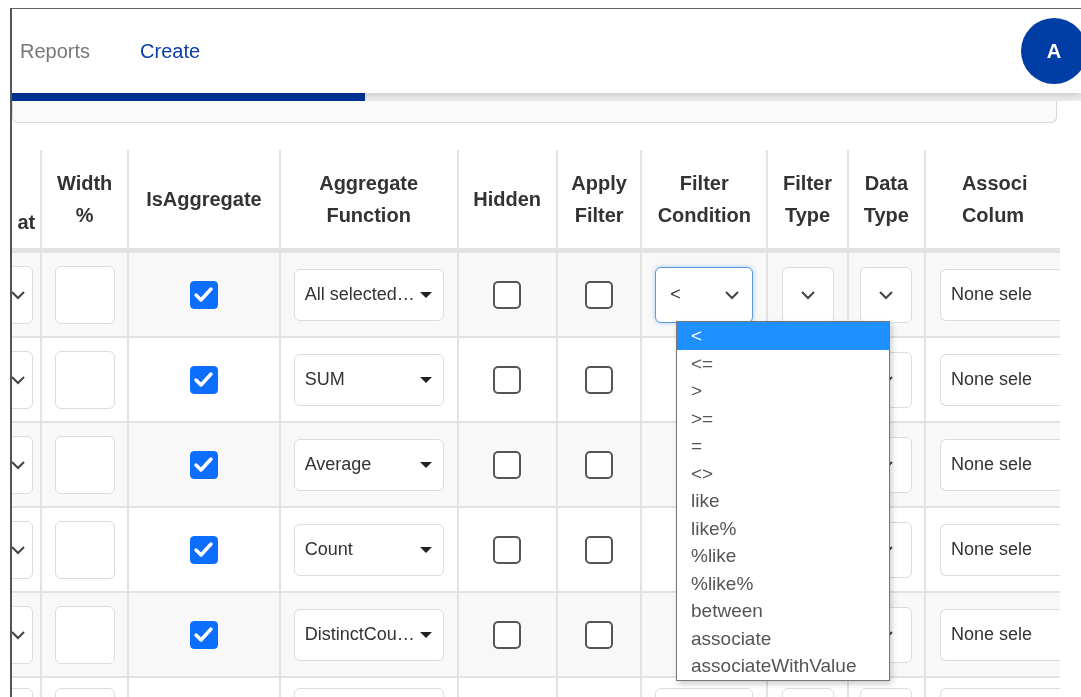 Image resolution: width=1081 pixels, height=697 pixels. What do you see at coordinates (84, 215) in the screenshot?
I see `column-header: %` at bounding box center [84, 215].